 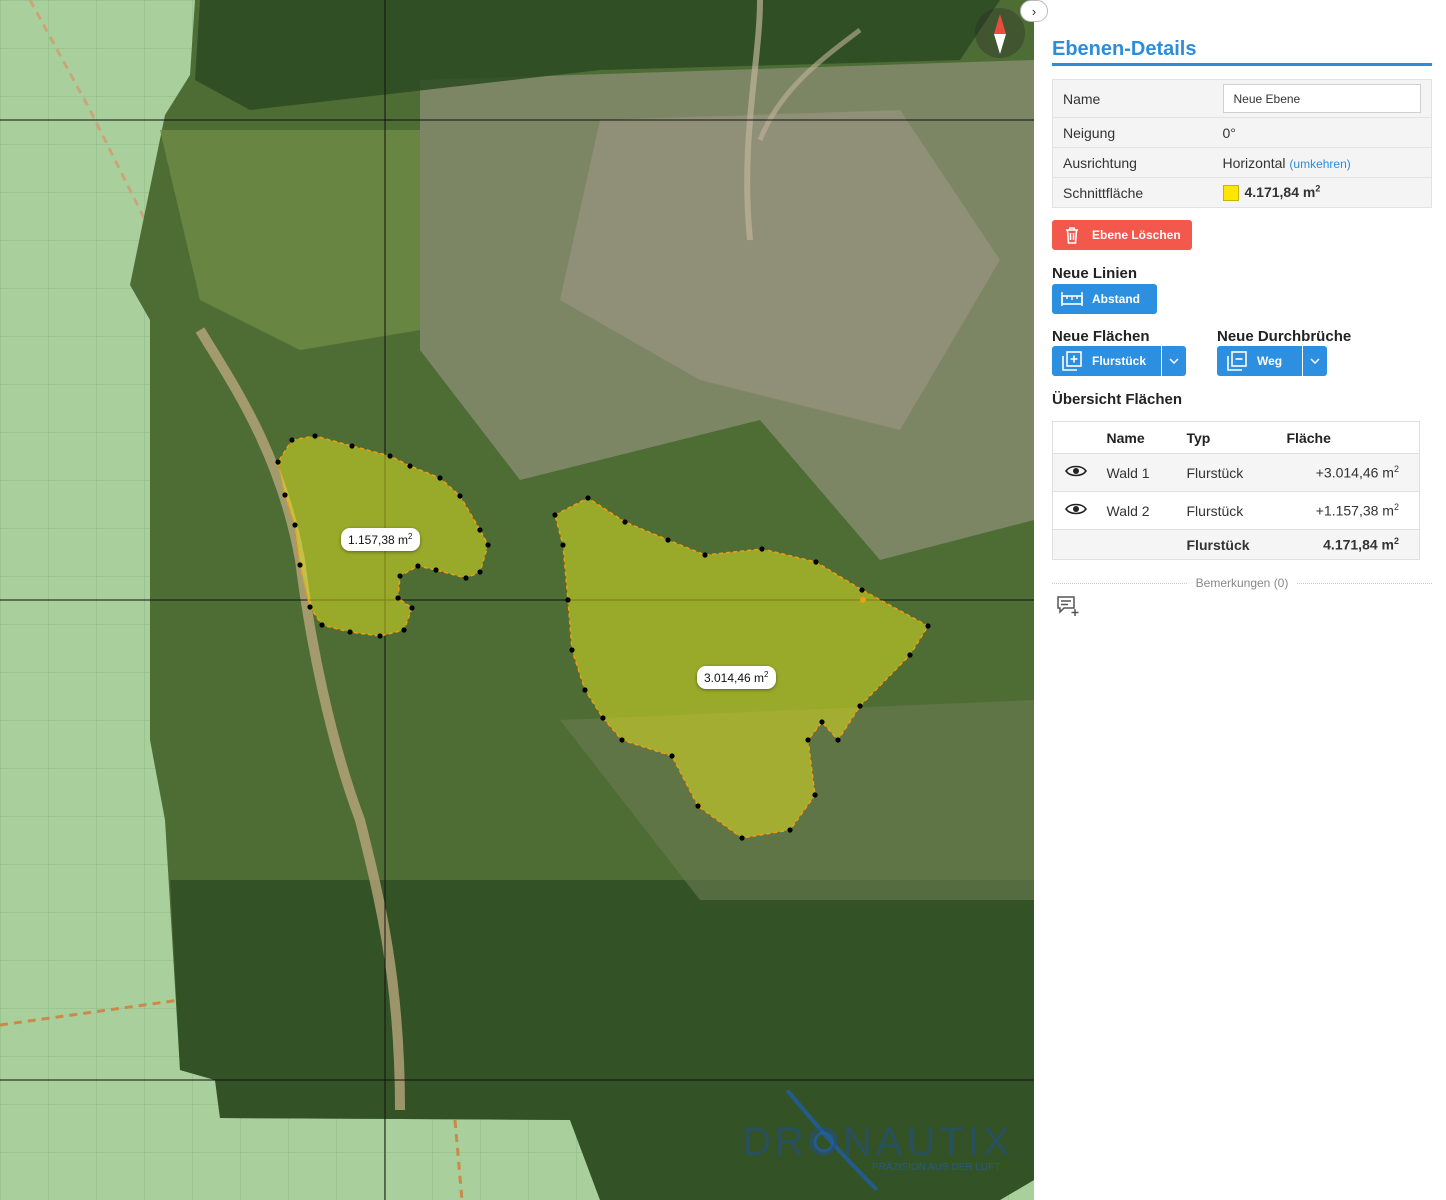 What do you see at coordinates (1321, 98) in the screenshot?
I see `layer-name-input` at bounding box center [1321, 98].